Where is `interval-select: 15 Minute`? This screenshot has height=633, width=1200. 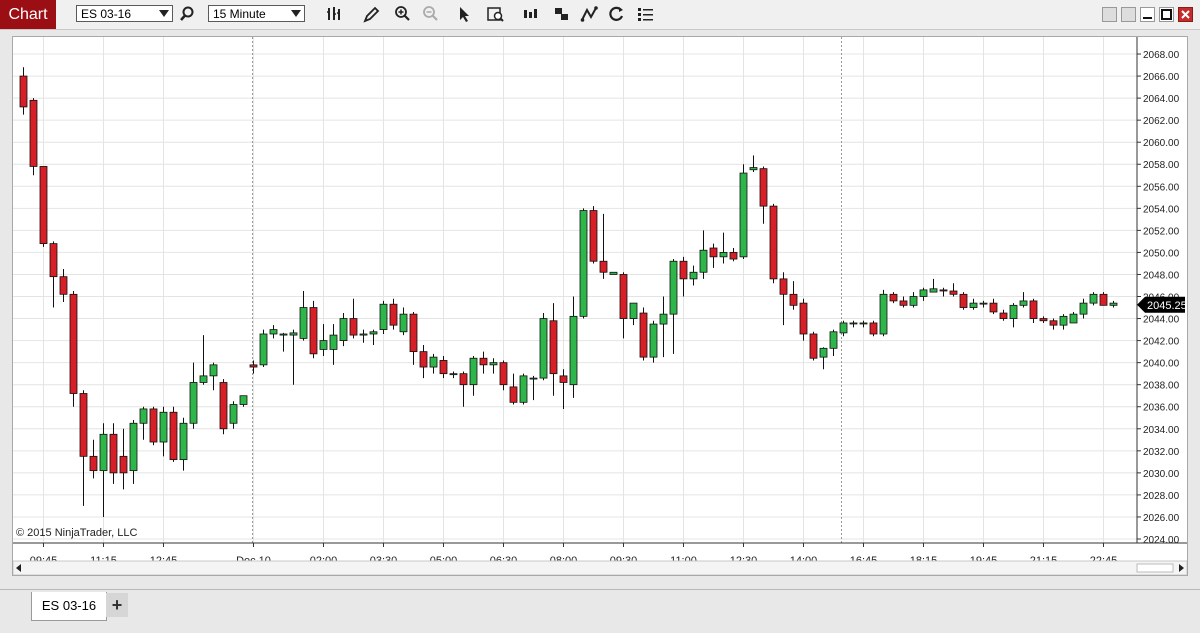 interval-select: 15 Minute is located at coordinates (256, 13).